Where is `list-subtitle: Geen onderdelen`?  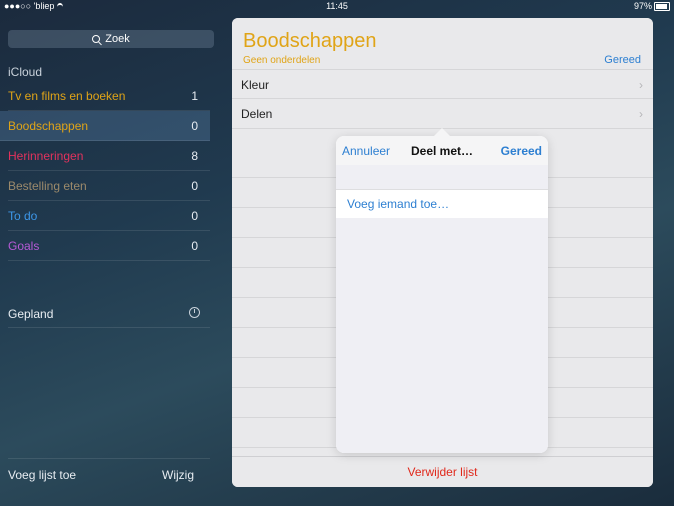
list-subtitle: Geen onderdelen is located at coordinates (282, 60).